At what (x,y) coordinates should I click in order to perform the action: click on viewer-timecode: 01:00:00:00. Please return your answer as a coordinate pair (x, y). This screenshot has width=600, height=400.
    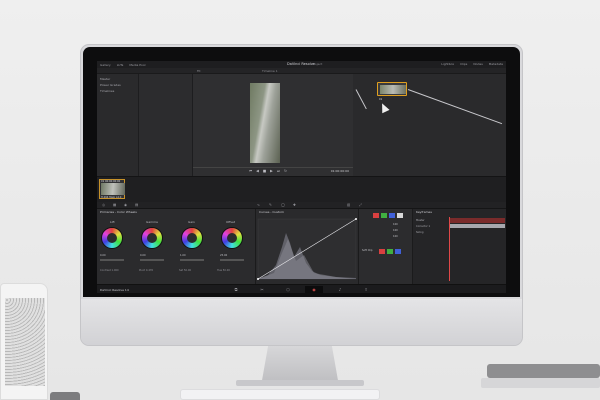
    Looking at the image, I should click on (339, 171).